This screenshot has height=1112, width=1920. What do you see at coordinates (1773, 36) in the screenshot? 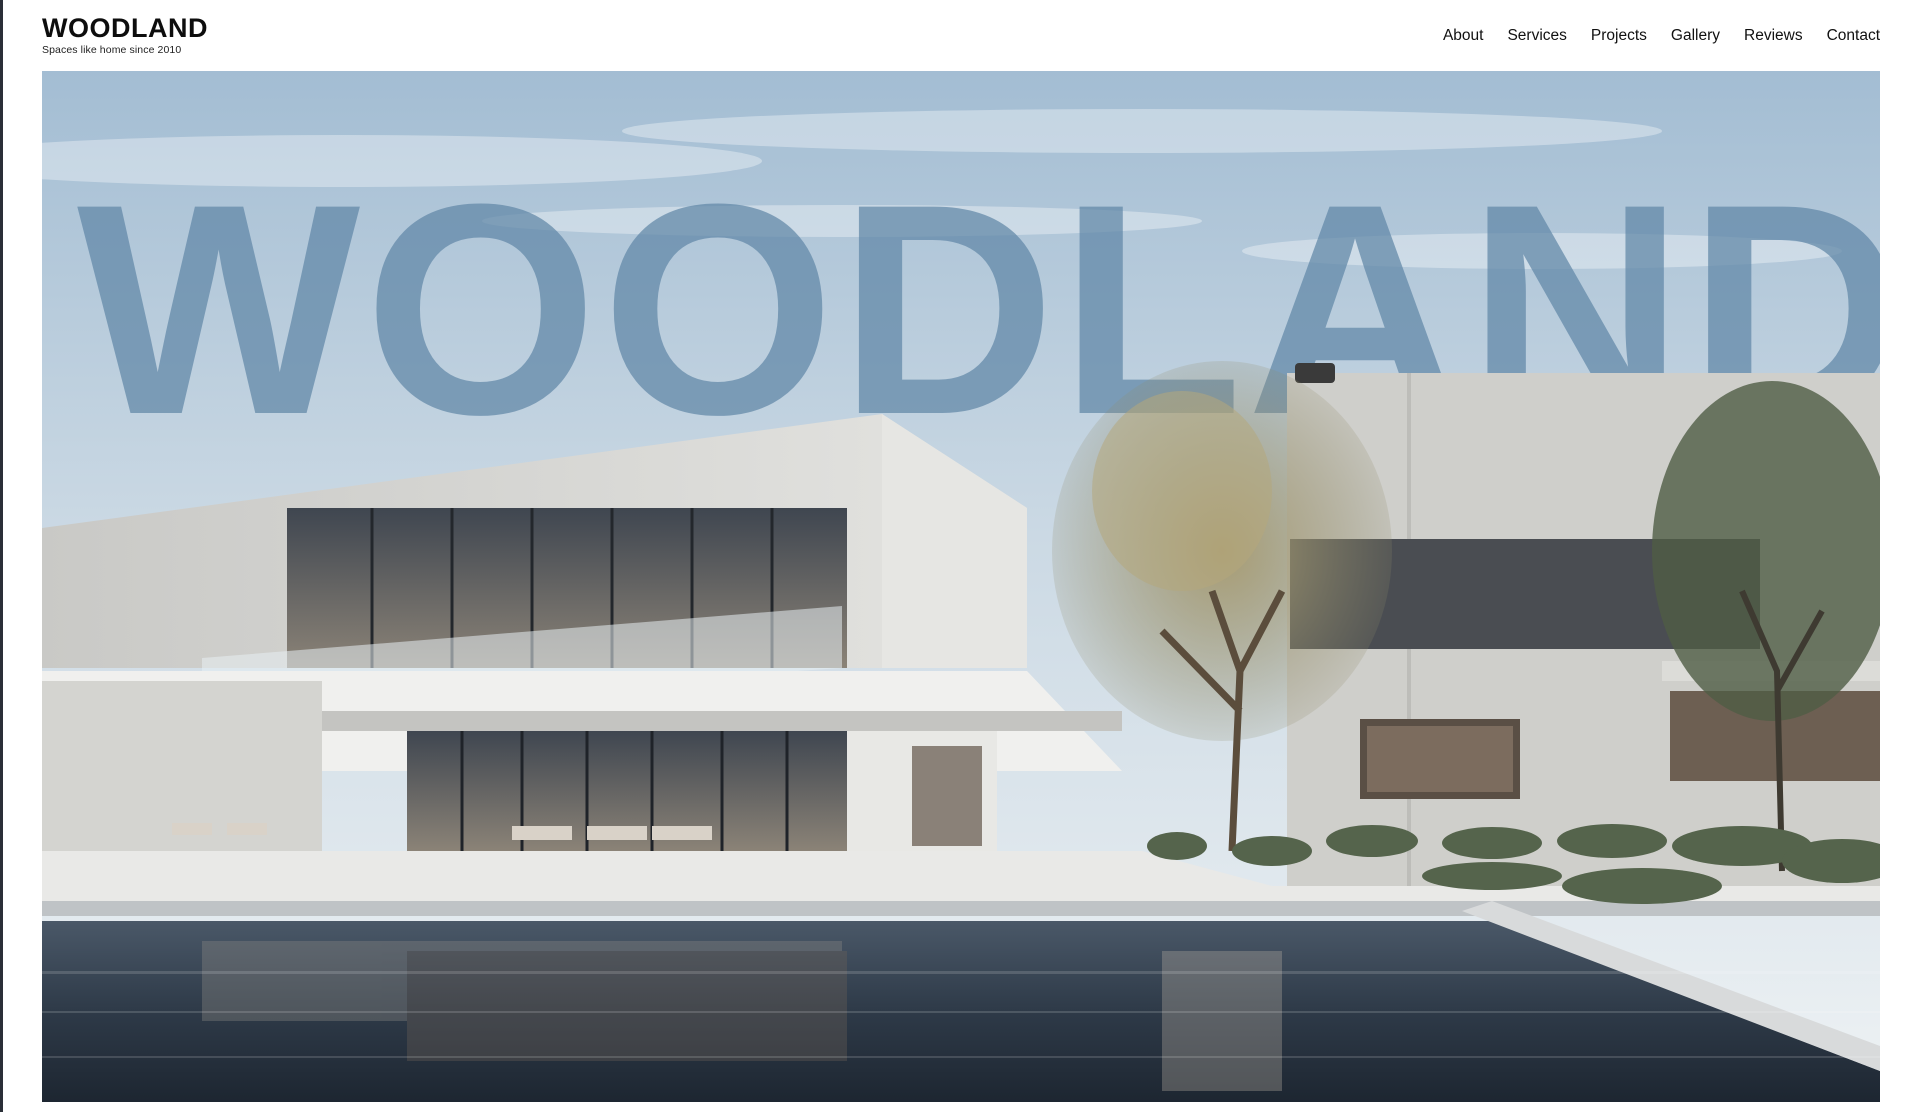
I see `nav-link-reviews: Reviews` at bounding box center [1773, 36].